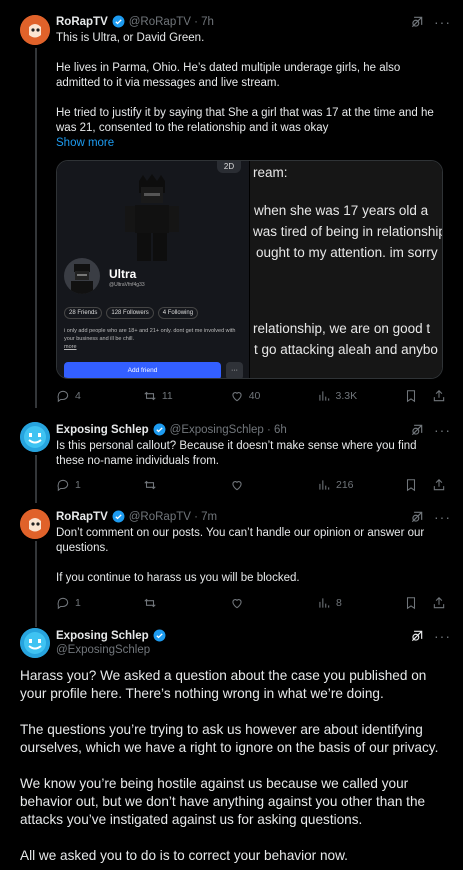 The image size is (463, 870). What do you see at coordinates (345, 485) in the screenshot?
I see `view-count: 216` at bounding box center [345, 485].